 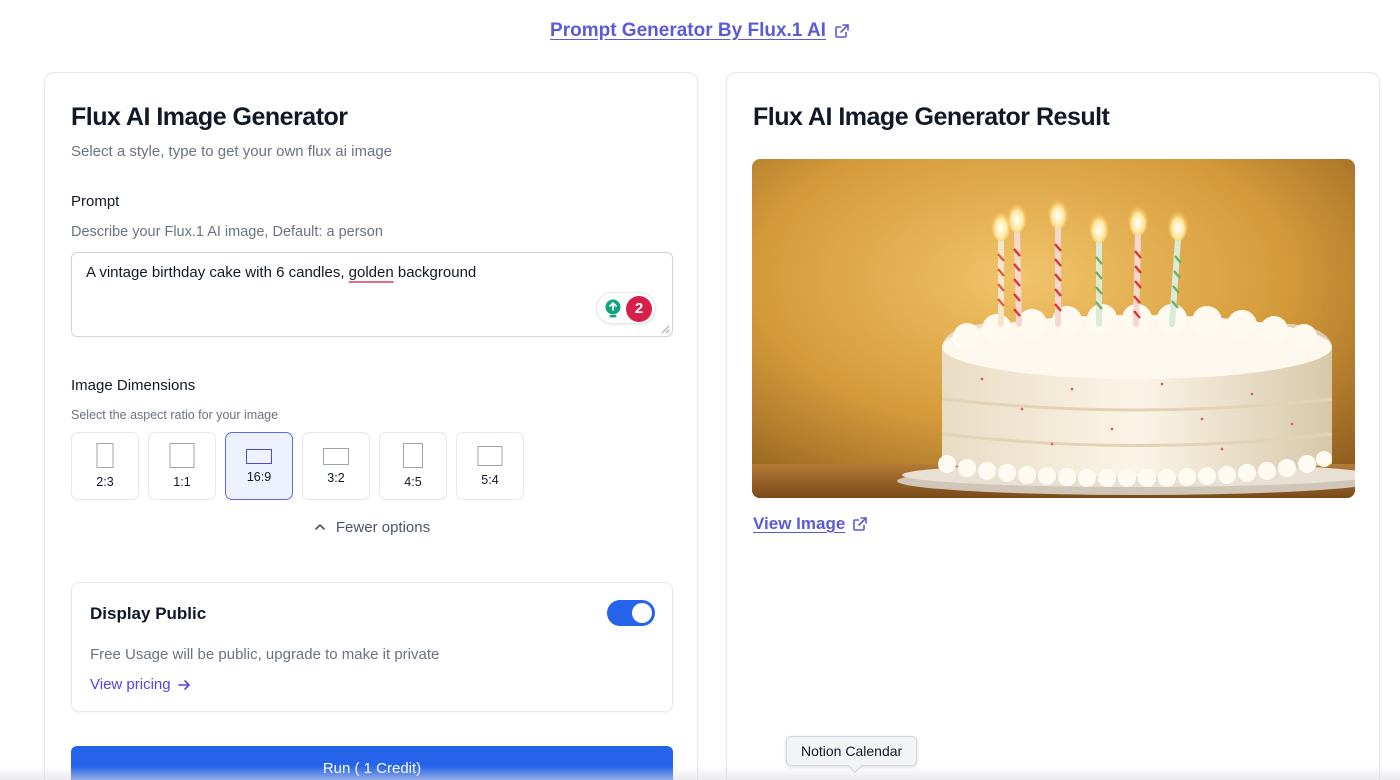 I want to click on arrow-right-icon, so click(x=183, y=684).